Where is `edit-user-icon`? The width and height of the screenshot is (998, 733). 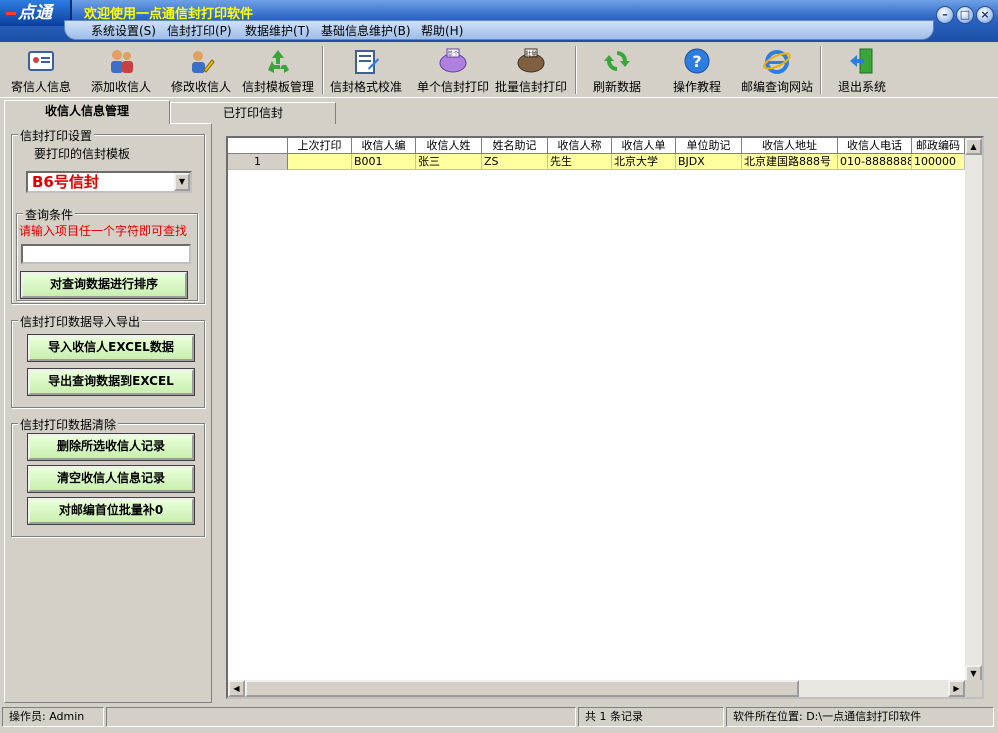 edit-user-icon is located at coordinates (203, 62).